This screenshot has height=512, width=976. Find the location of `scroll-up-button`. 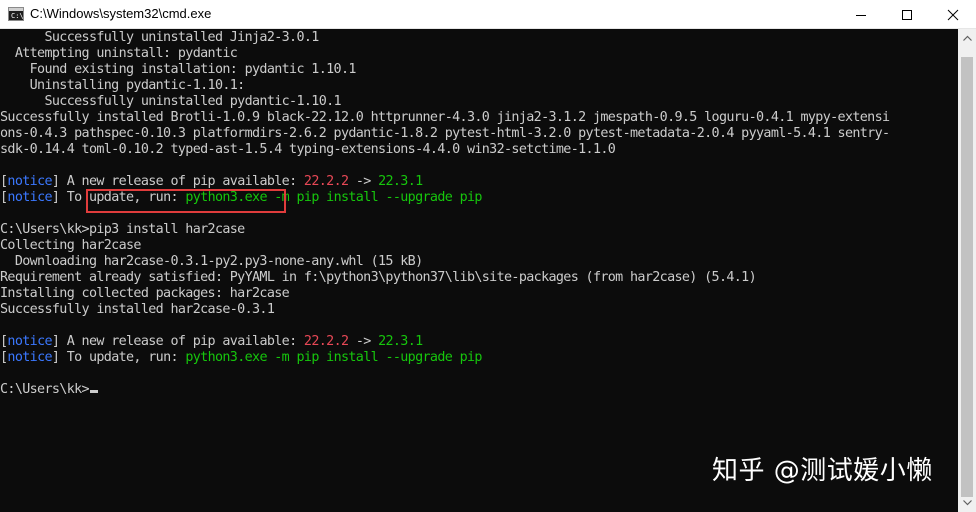

scroll-up-button is located at coordinates (967, 38).